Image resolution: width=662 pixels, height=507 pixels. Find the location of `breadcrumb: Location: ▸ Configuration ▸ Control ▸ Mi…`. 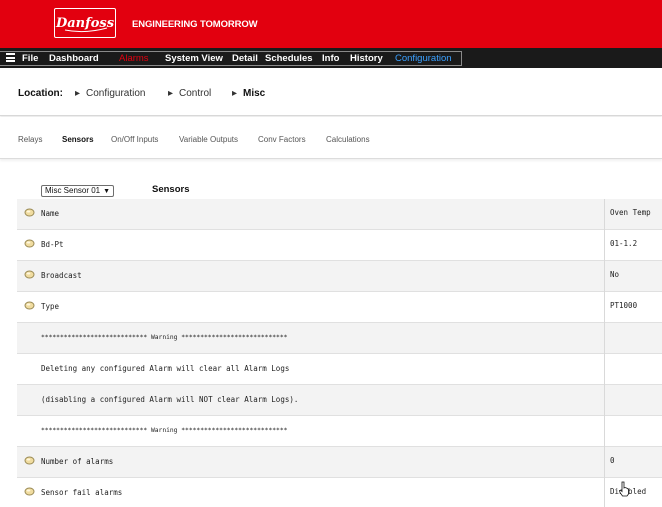

breadcrumb: Location: ▸ Configuration ▸ Control ▸ Mi… is located at coordinates (331, 92).